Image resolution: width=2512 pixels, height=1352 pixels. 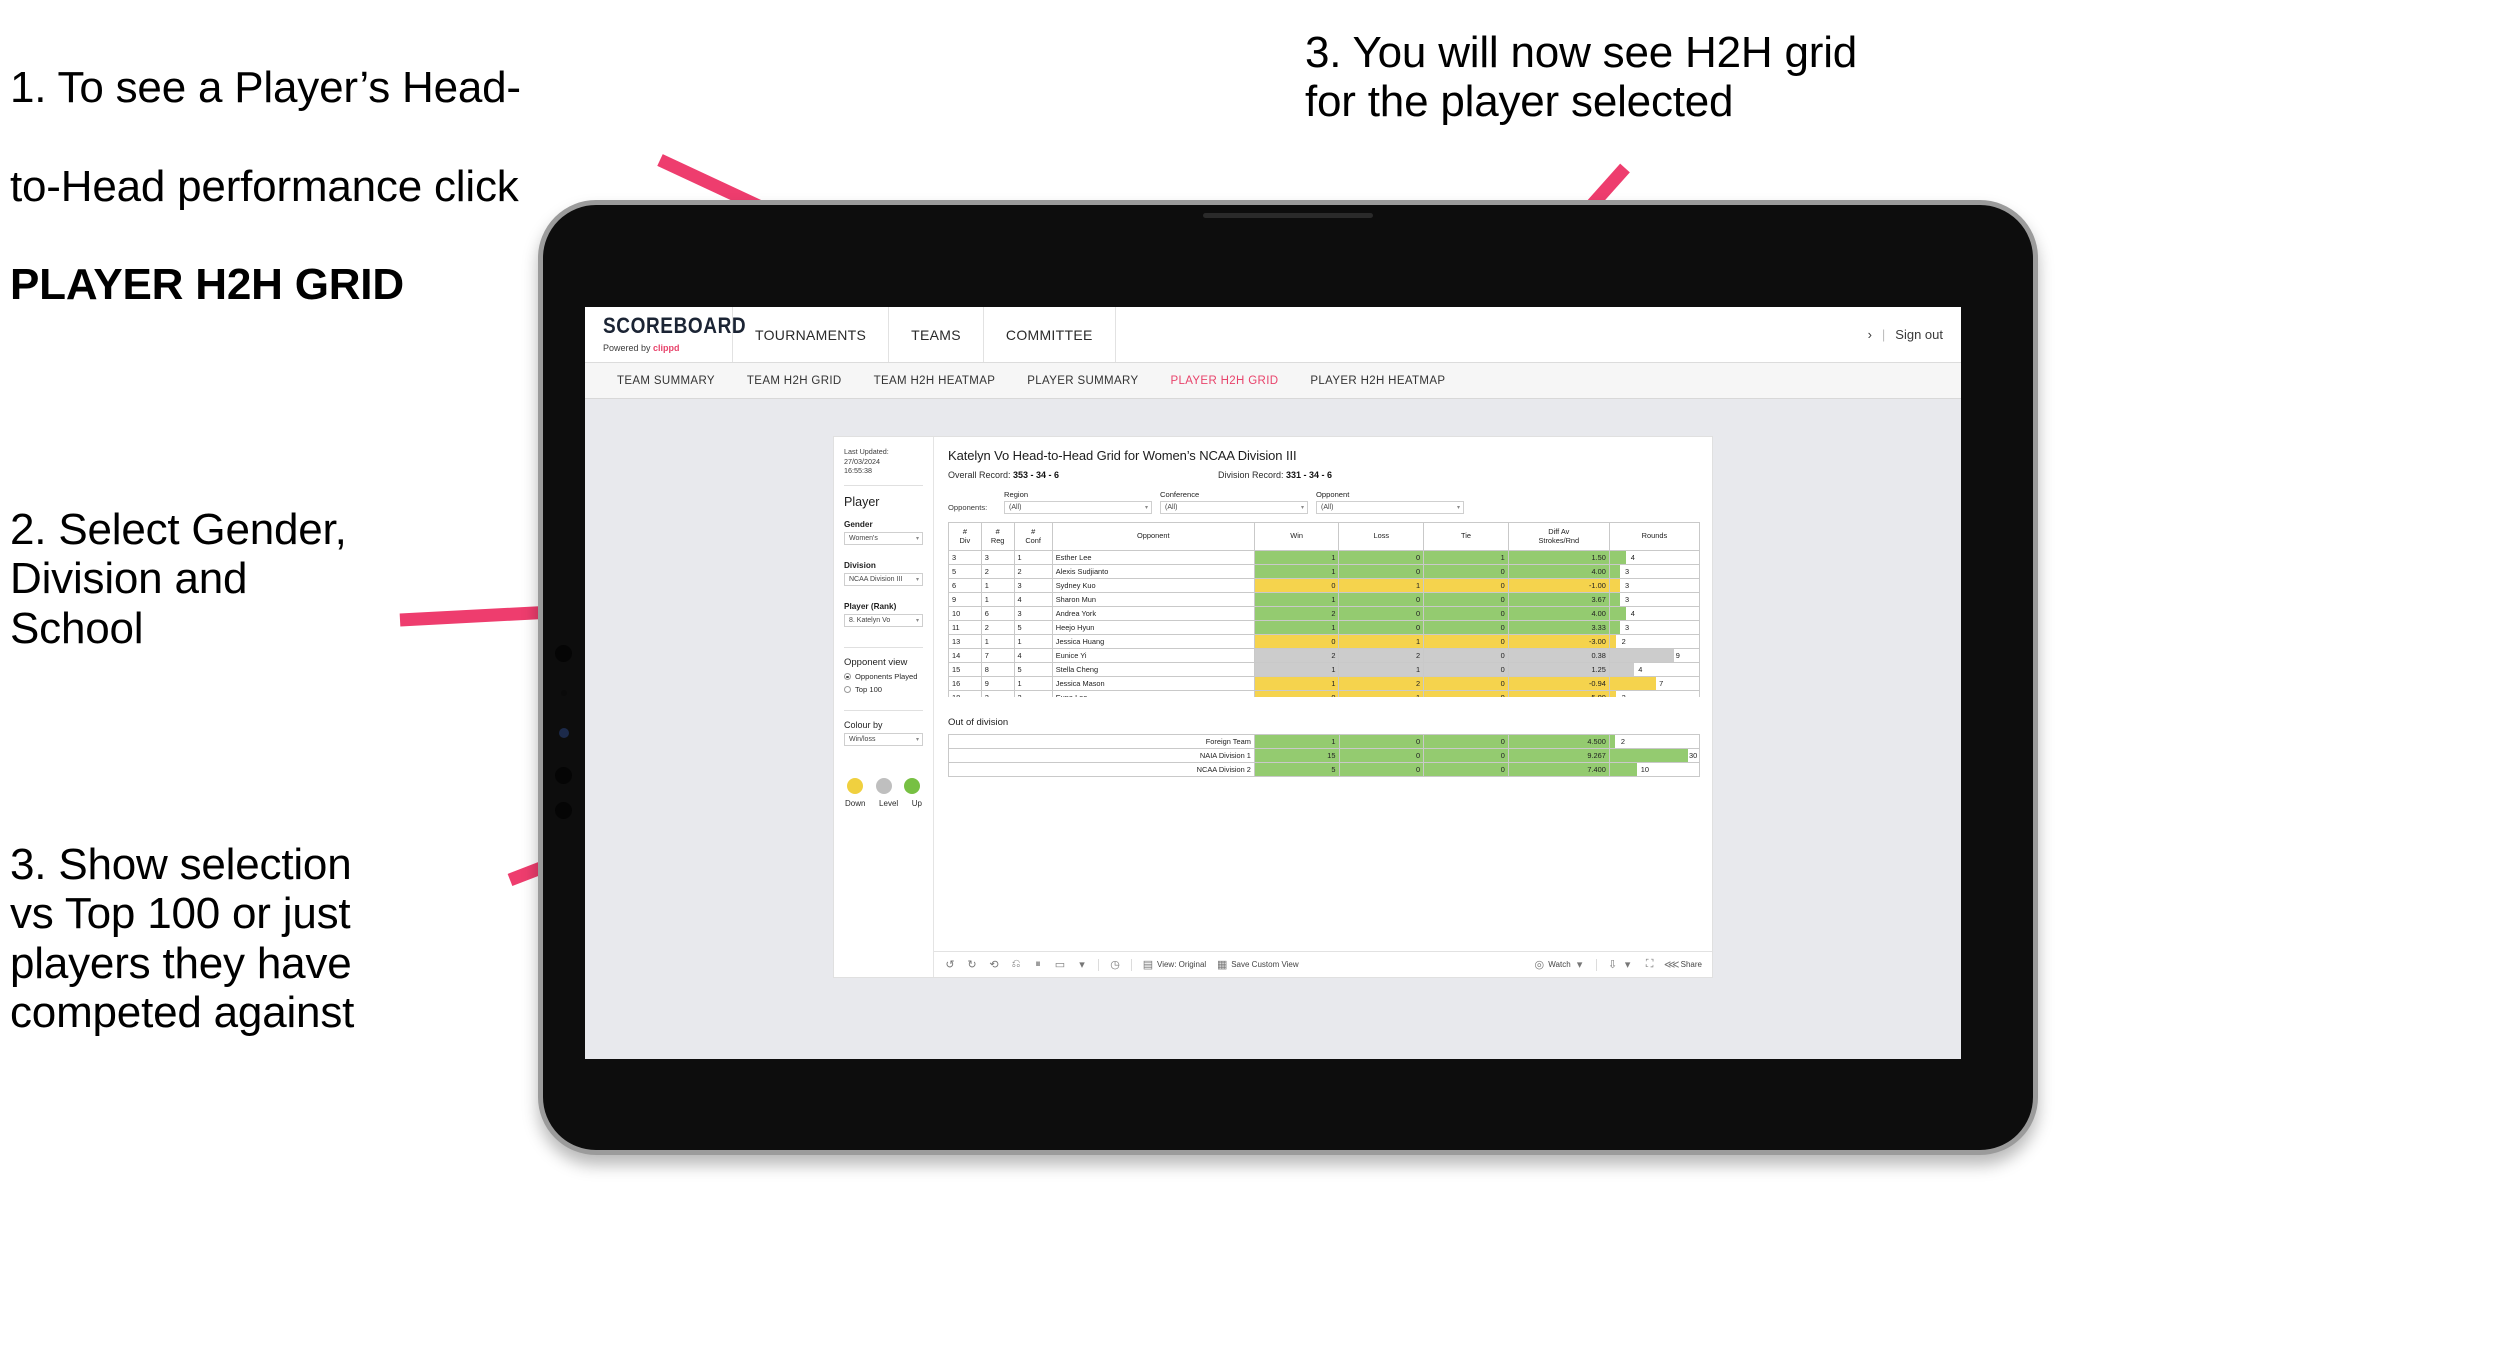 What do you see at coordinates (1224, 381) in the screenshot?
I see `tab-player-h2h-grid: PLAYER H2H GRID` at bounding box center [1224, 381].